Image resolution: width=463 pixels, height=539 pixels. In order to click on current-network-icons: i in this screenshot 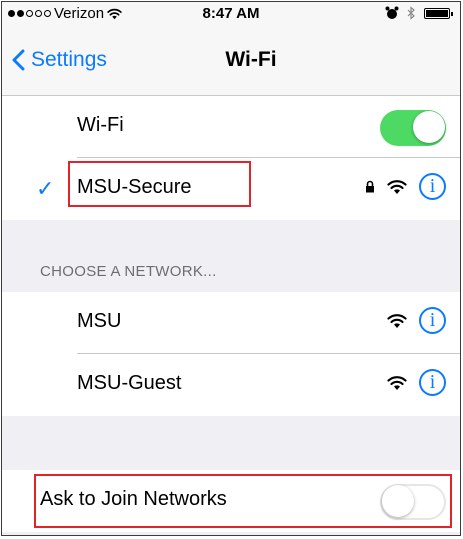, I will do `click(405, 186)`.